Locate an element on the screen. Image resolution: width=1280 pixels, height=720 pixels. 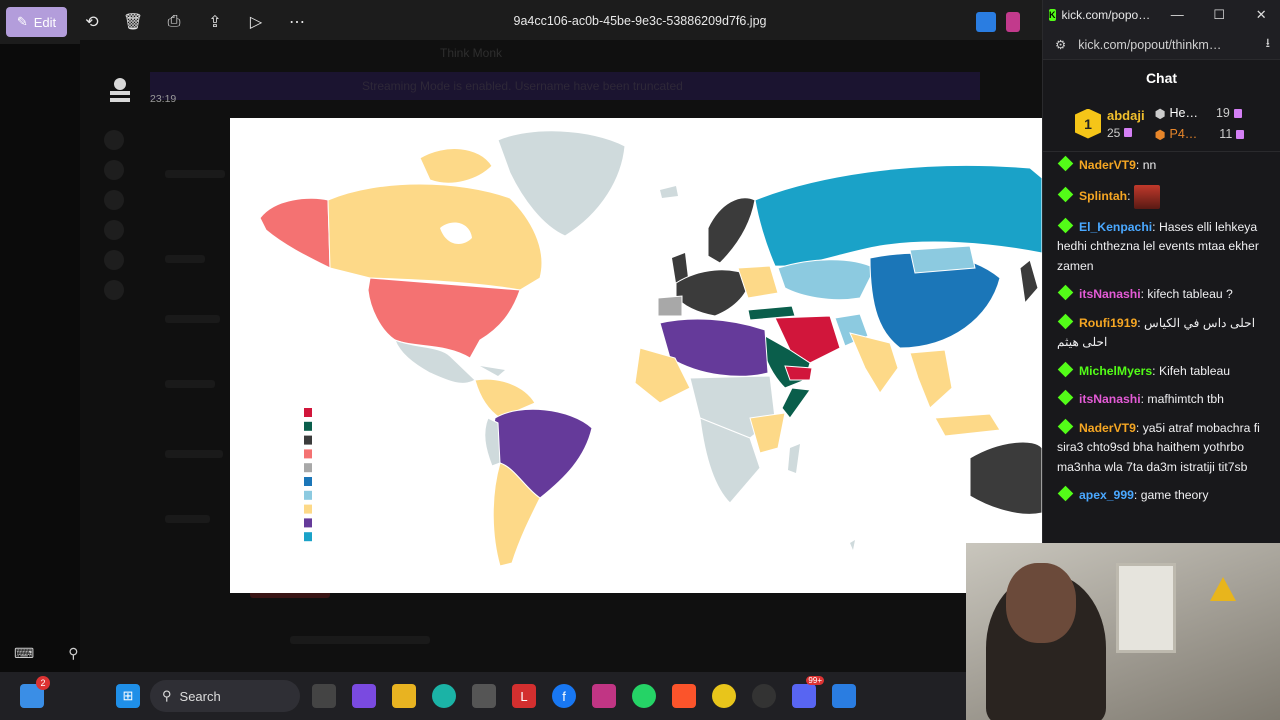
close-icon: ✕ is located at coordinates (1260, 15).